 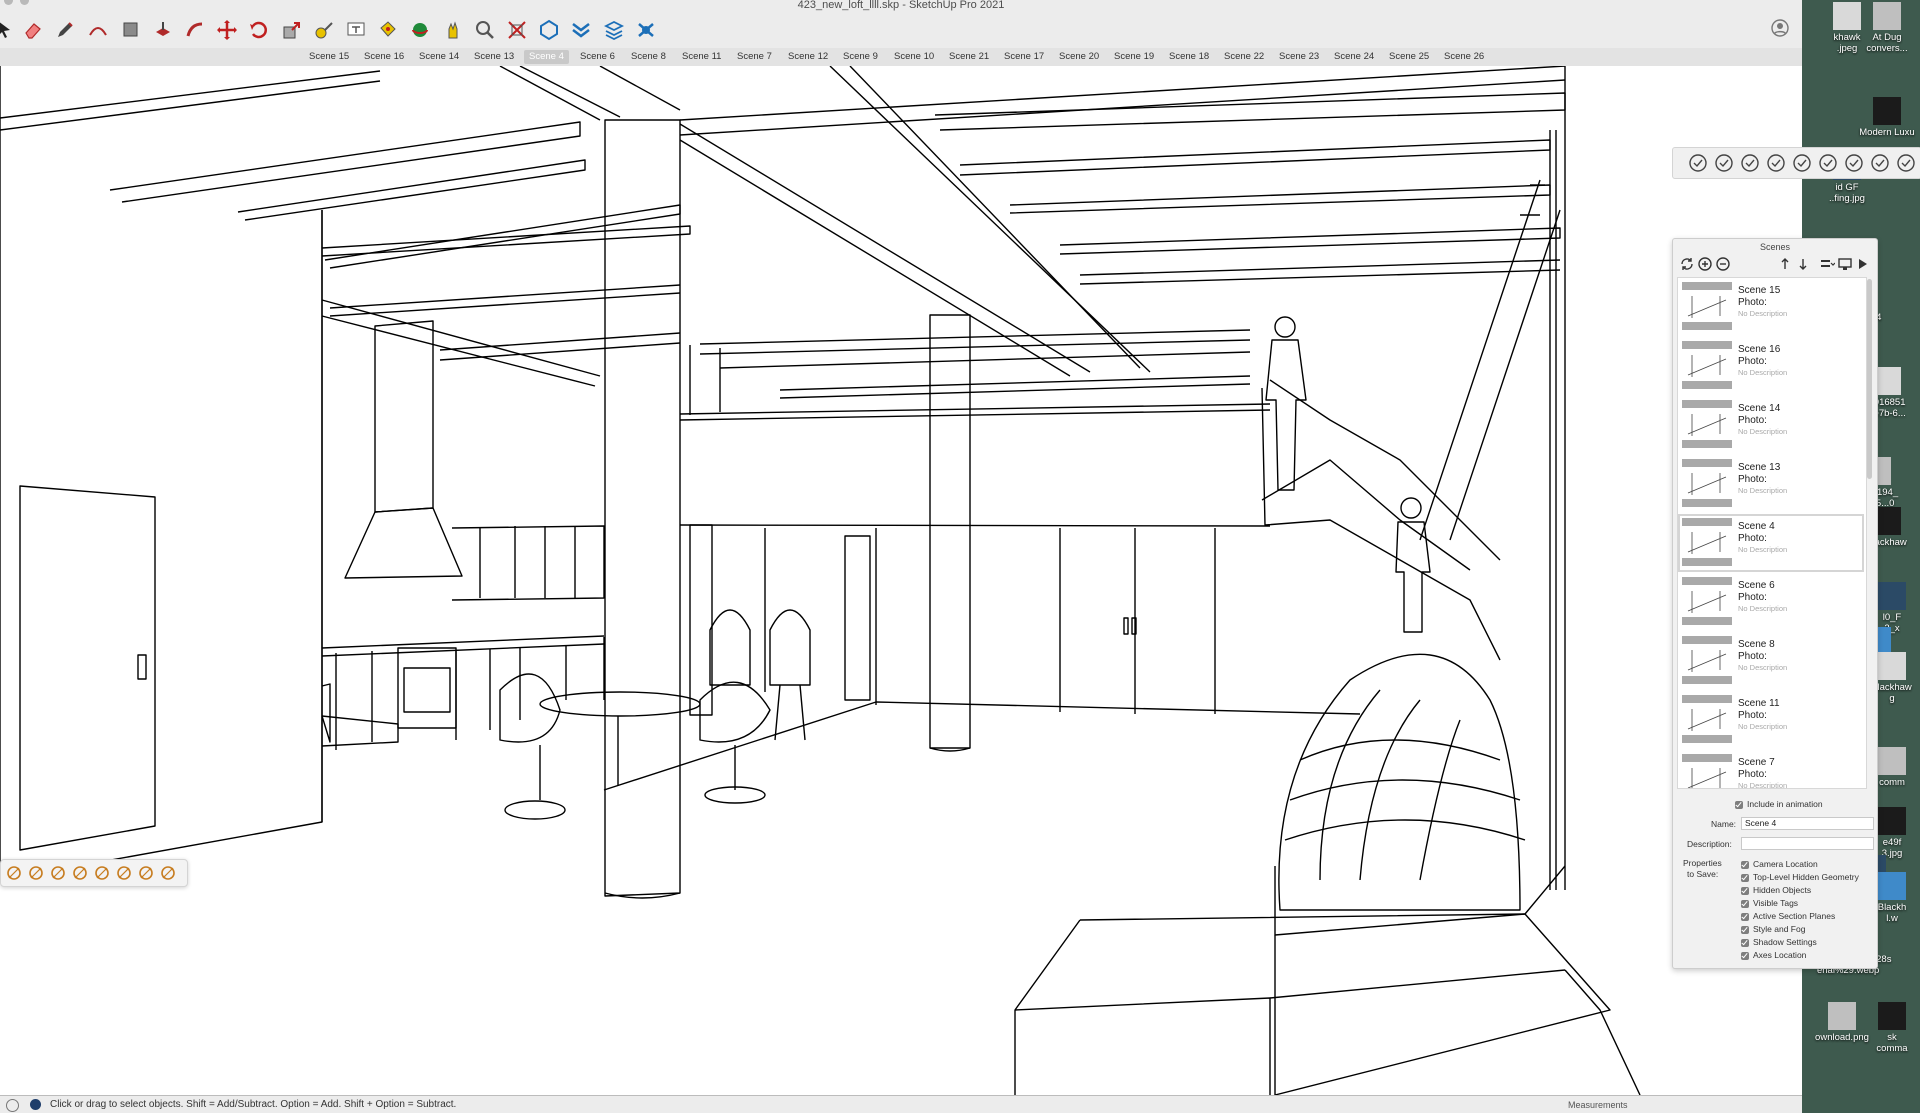 I want to click on scene-tab-scene-22: Scene 22, so click(x=1244, y=57).